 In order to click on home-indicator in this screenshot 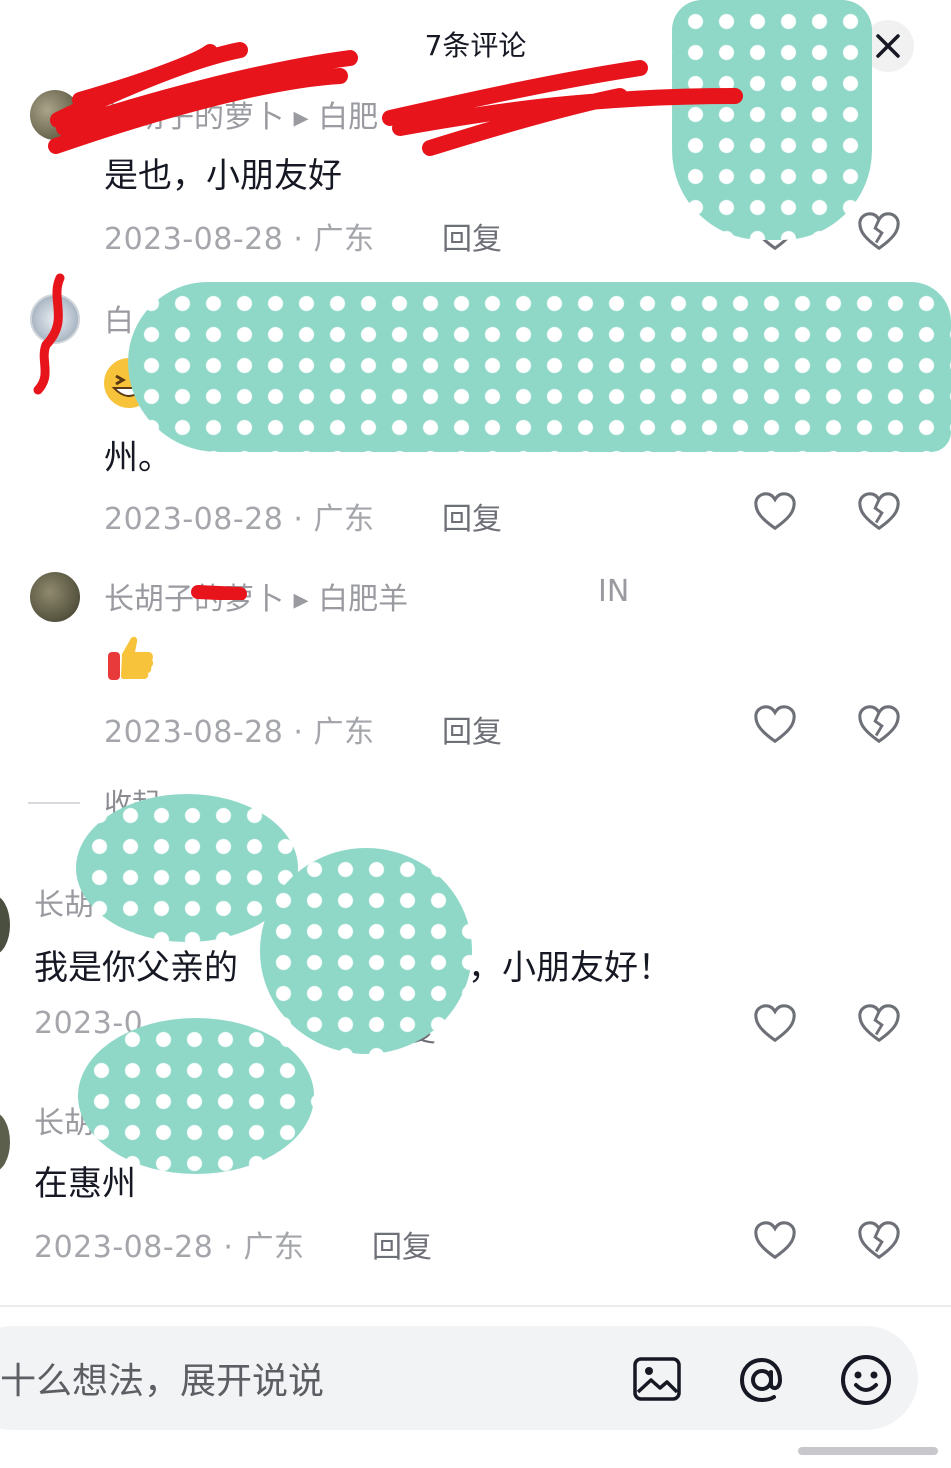, I will do `click(868, 1451)`.